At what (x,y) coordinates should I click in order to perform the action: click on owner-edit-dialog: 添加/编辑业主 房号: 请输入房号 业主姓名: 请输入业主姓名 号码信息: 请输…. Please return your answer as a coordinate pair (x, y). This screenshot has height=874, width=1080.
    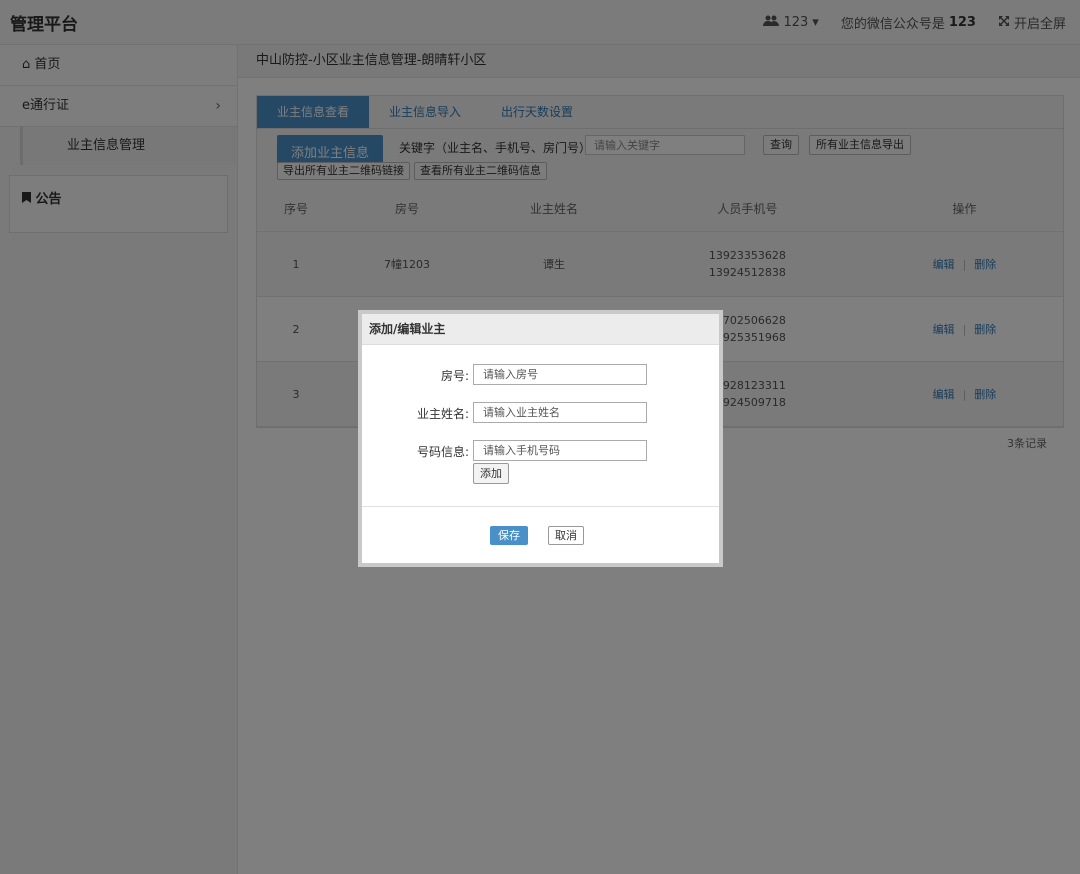
    Looking at the image, I should click on (540, 438).